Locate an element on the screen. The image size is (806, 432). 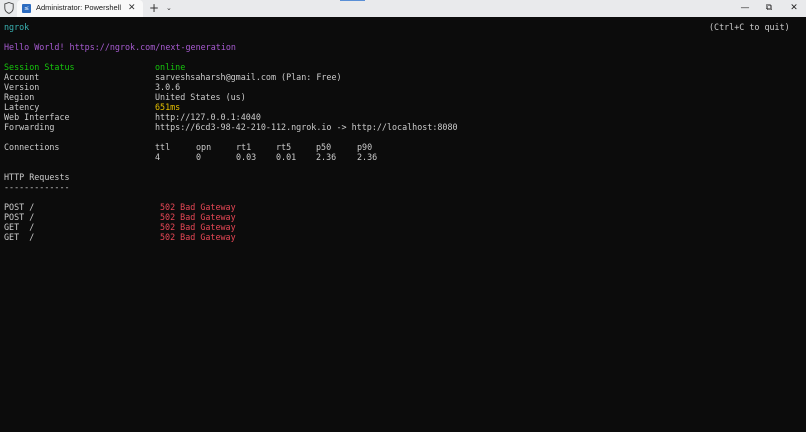
status-label-account: Account is located at coordinates (22, 77).